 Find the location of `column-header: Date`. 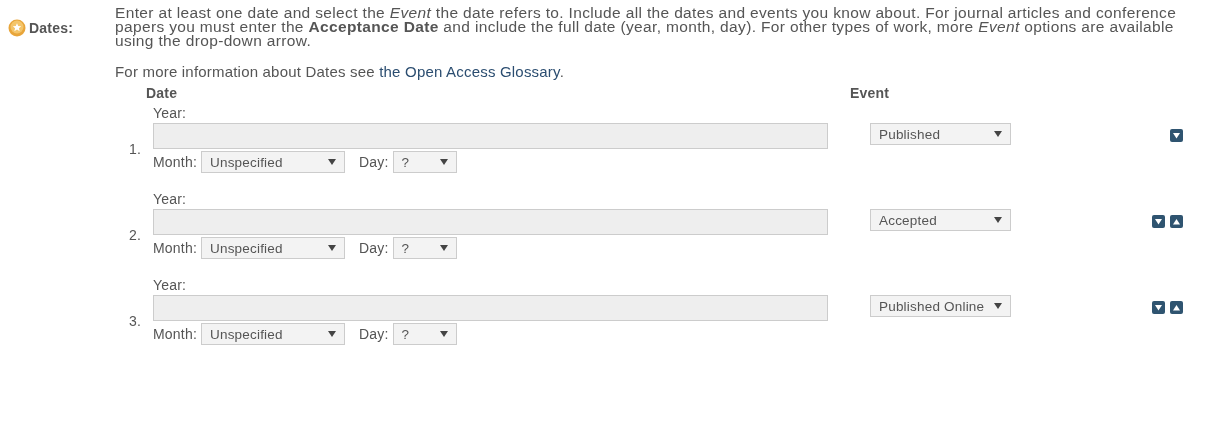

column-header: Date is located at coordinates (162, 93).